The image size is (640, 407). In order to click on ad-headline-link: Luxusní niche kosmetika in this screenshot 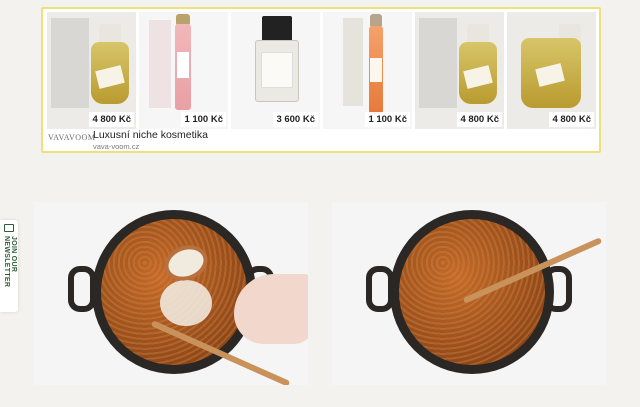, I will do `click(150, 135)`.